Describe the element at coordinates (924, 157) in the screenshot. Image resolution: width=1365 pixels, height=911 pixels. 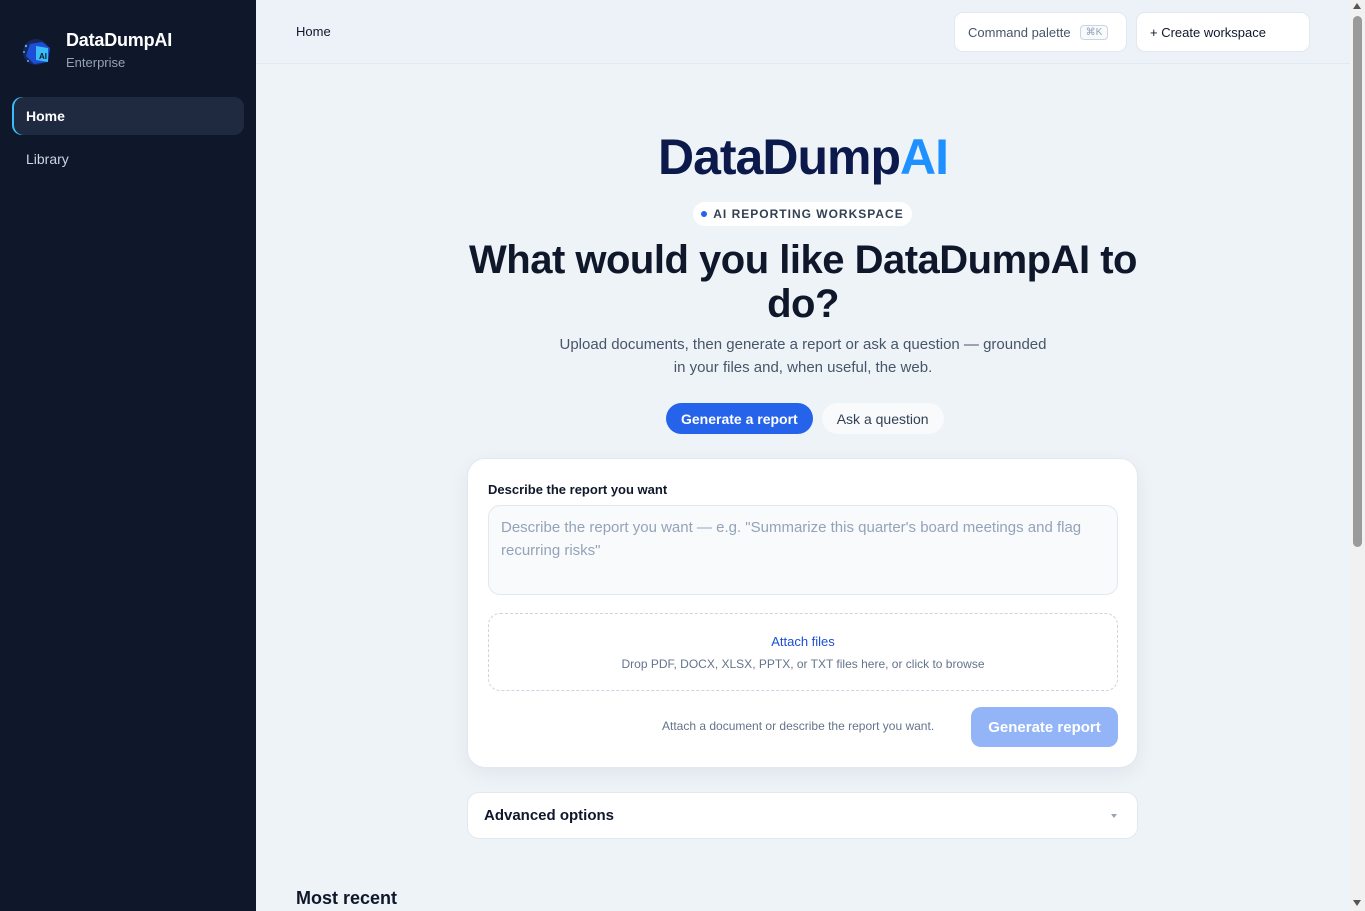
I see `hero-logo-accent: AI` at that location.